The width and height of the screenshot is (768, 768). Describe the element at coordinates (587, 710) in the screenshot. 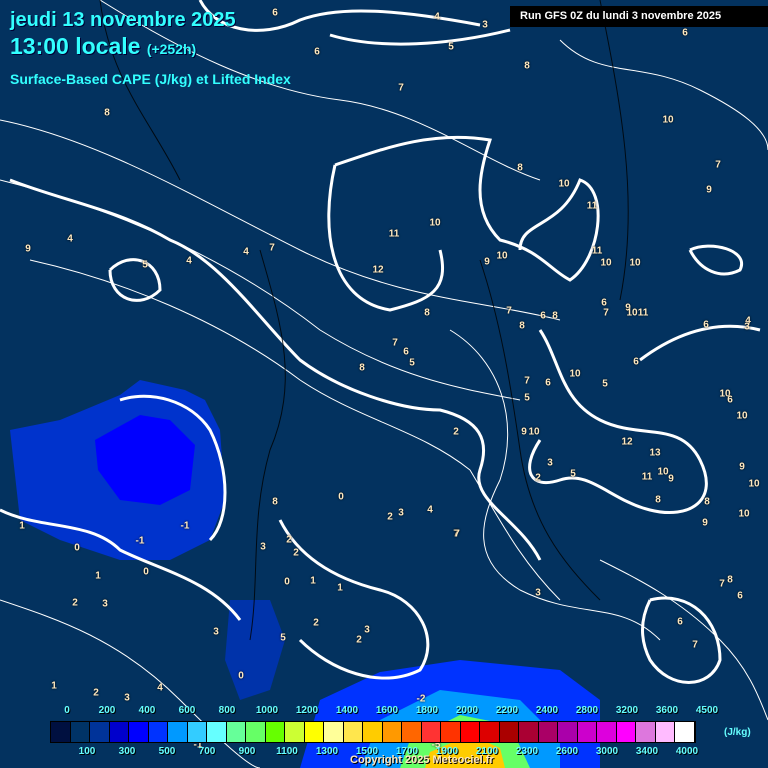

I see `legend-label-top: 2800` at that location.